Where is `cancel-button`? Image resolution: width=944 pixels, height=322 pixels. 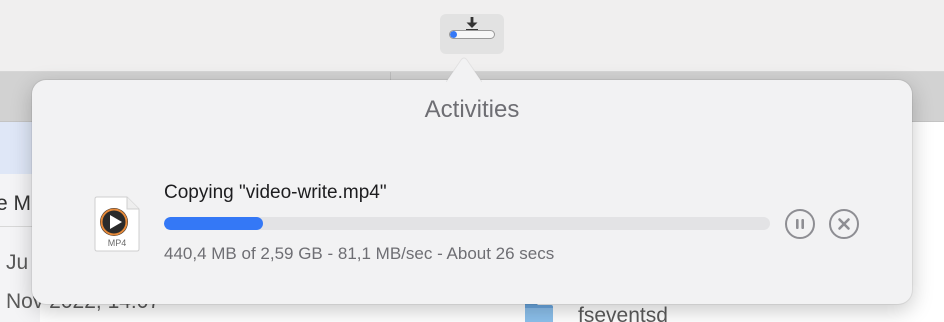
cancel-button is located at coordinates (844, 224).